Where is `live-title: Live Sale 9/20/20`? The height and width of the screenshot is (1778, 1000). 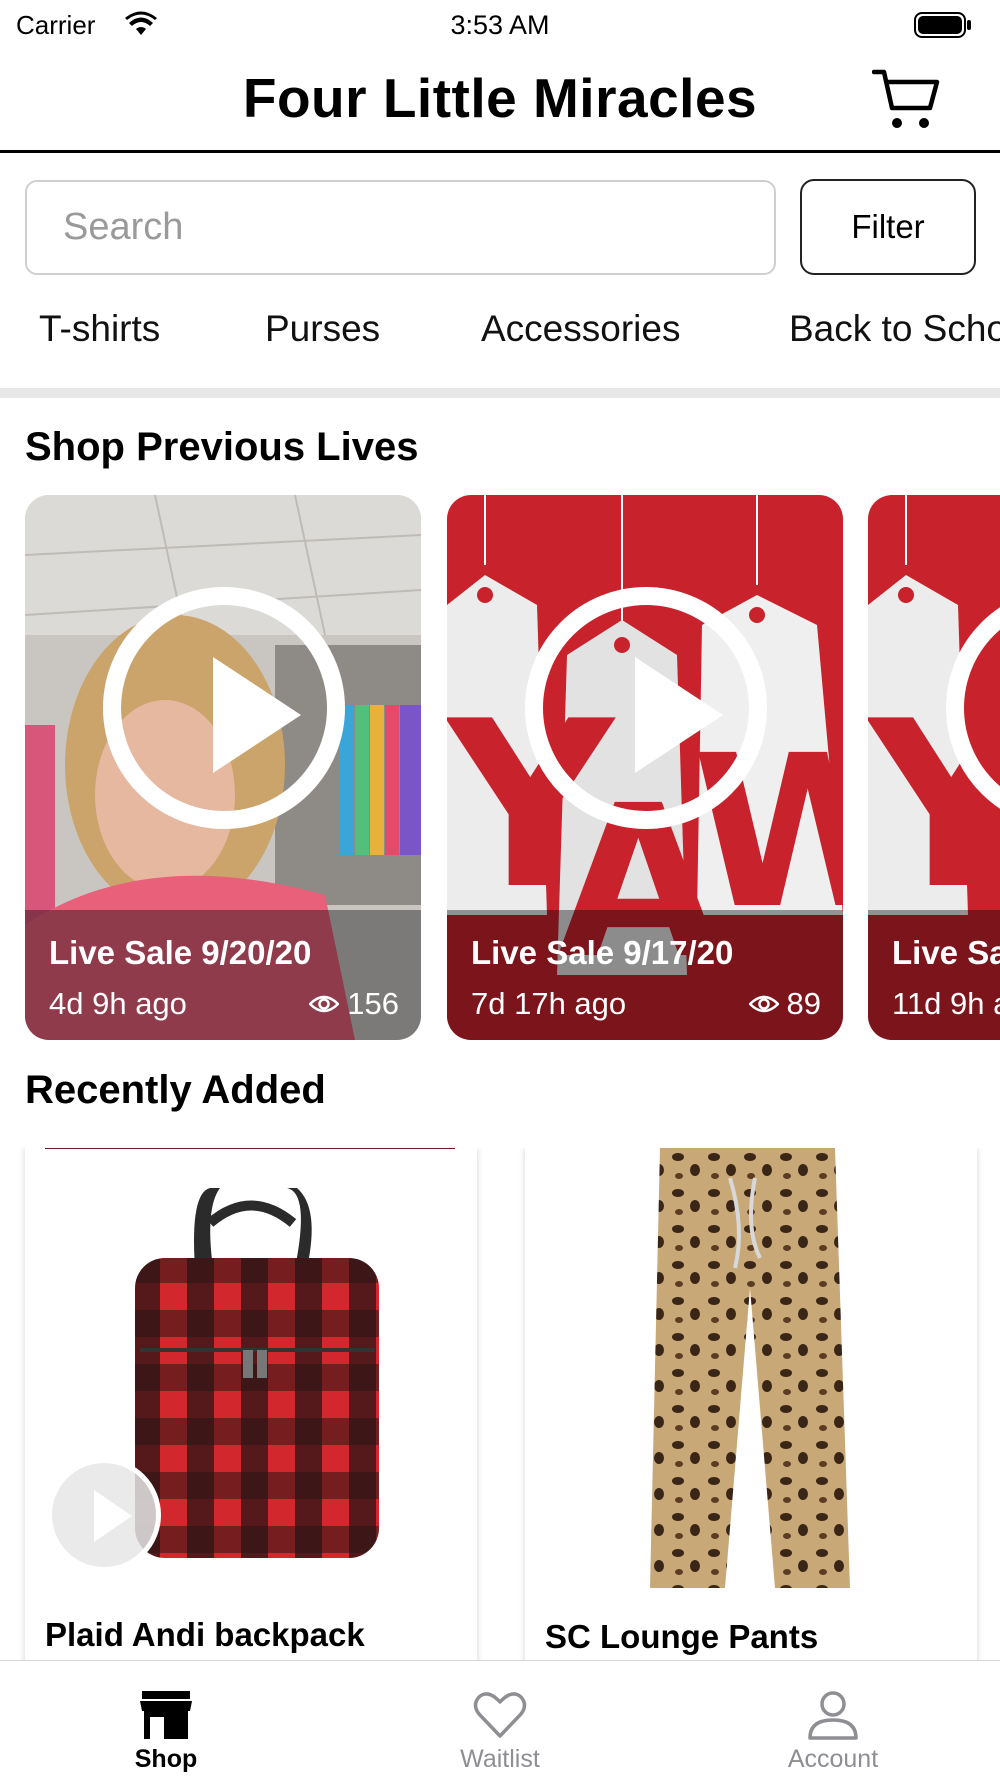 live-title: Live Sale 9/20/20 is located at coordinates (180, 952).